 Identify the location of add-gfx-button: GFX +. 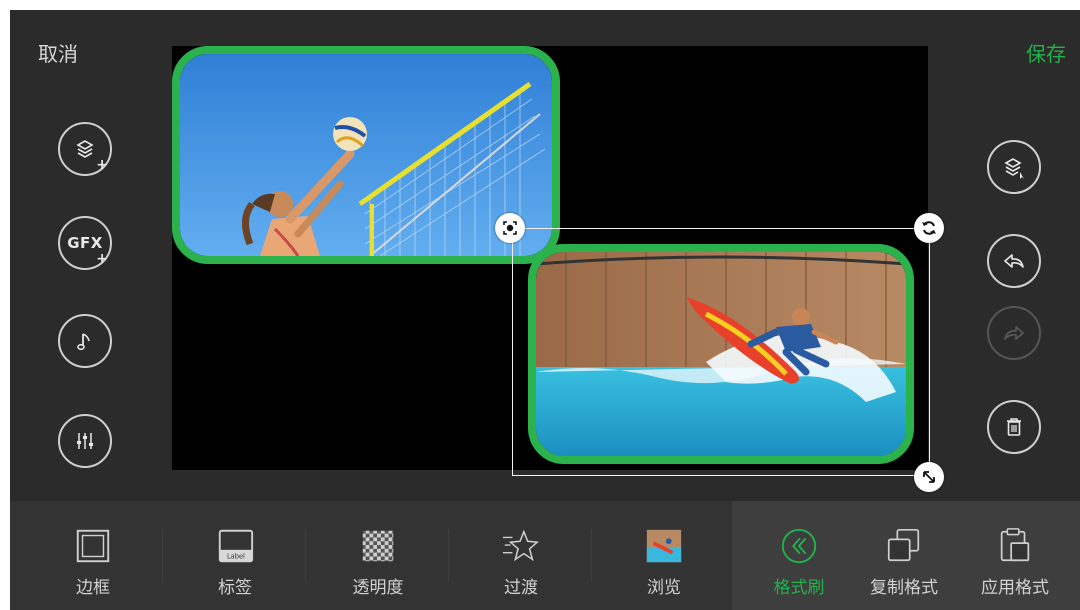
(85, 243).